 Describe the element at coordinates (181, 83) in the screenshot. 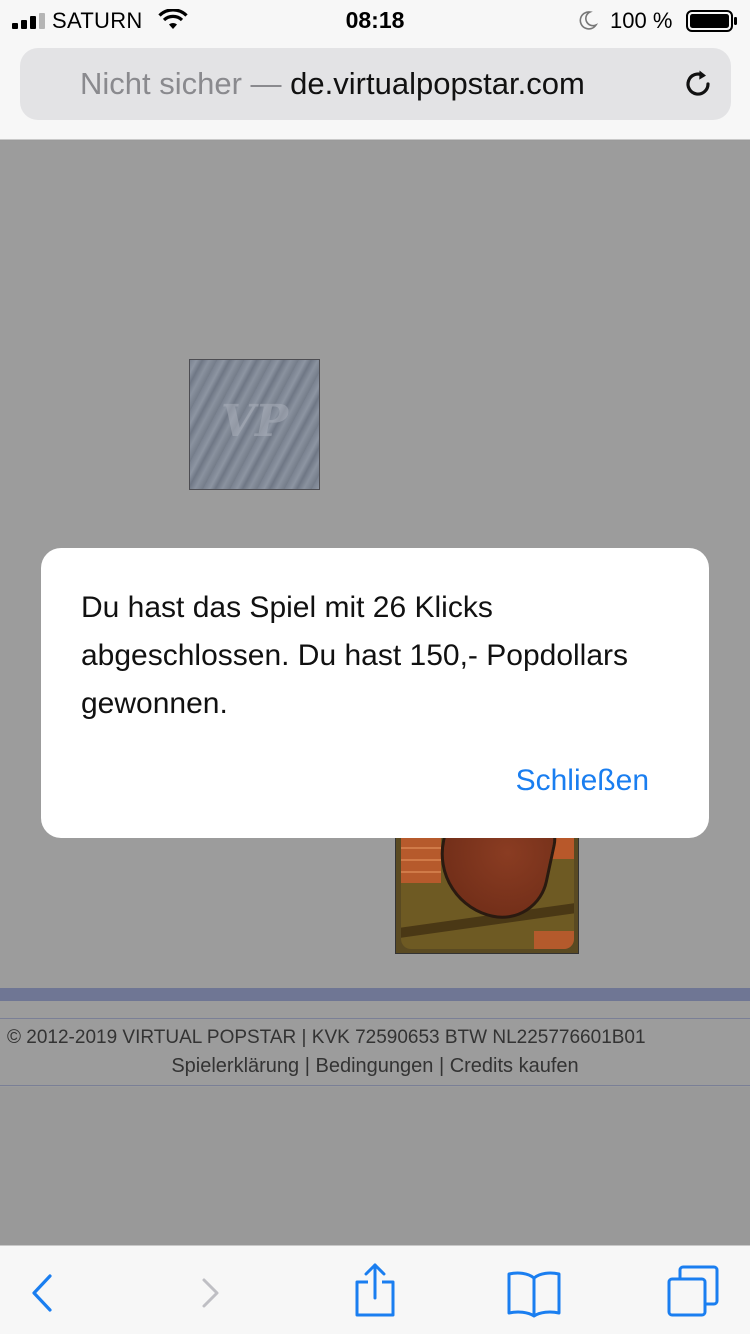

I see `security-label: Nicht sicher —` at that location.